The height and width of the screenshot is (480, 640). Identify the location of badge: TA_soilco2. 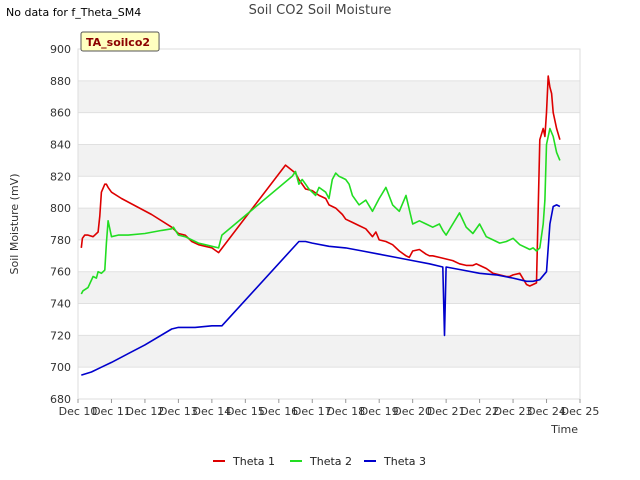
(120, 41).